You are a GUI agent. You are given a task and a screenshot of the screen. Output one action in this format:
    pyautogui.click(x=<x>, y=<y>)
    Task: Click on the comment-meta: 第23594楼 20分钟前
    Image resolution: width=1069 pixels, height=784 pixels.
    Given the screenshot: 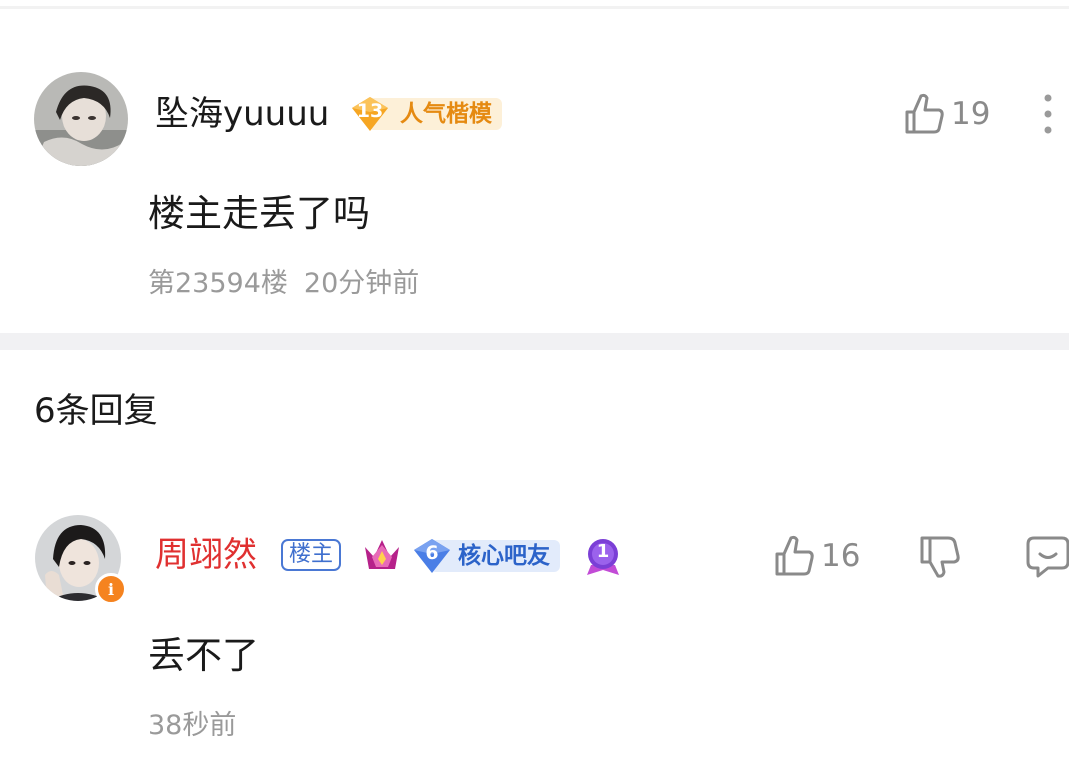 What is the action you would take?
    pyautogui.click(x=283, y=284)
    